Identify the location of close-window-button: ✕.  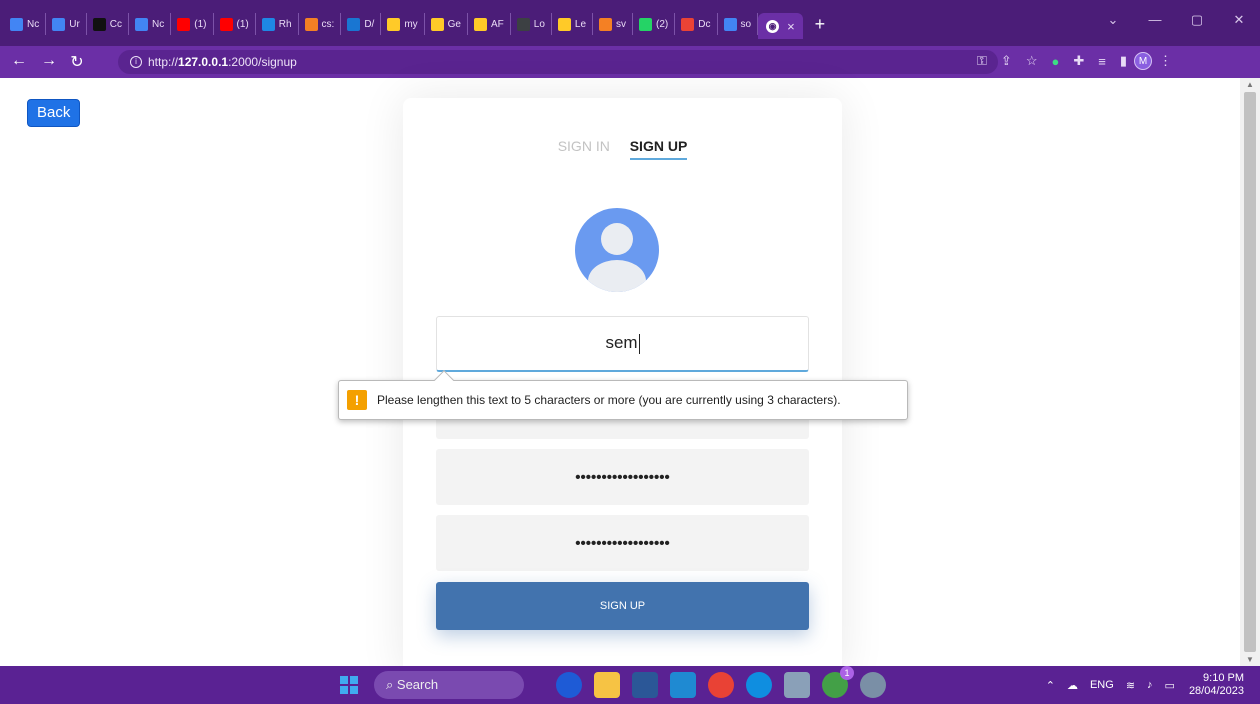
(1239, 20).